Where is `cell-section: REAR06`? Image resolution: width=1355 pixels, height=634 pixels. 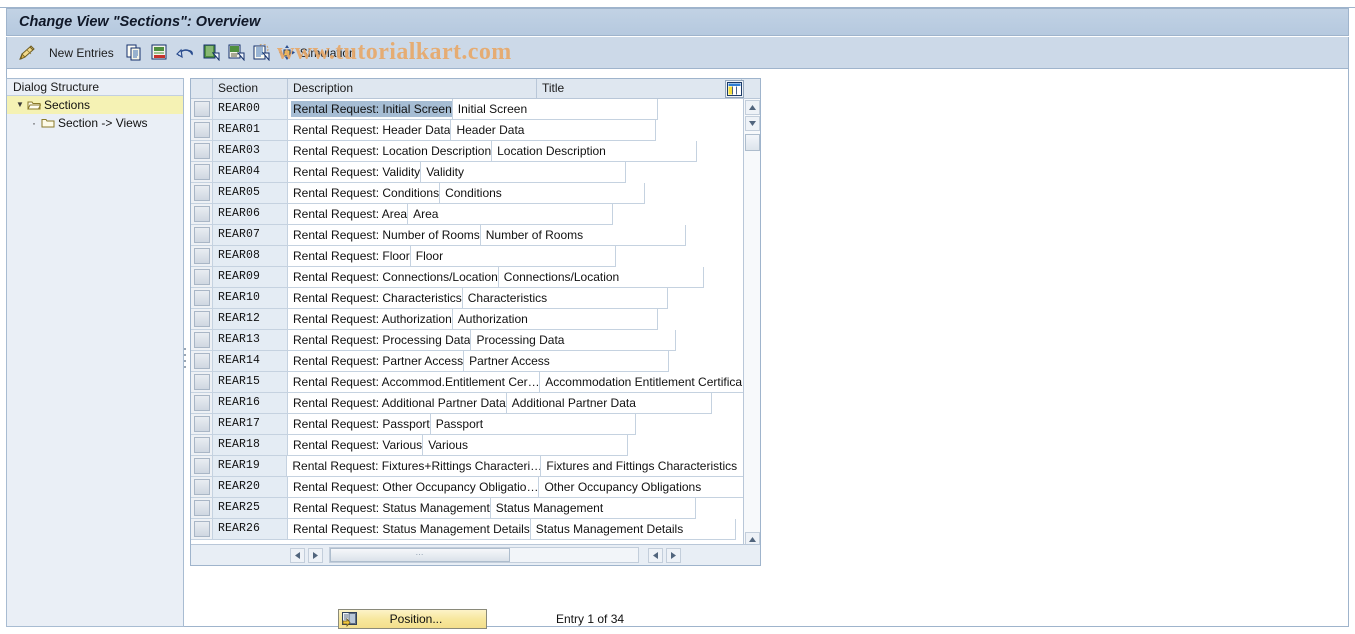
cell-section: REAR06 is located at coordinates (250, 214).